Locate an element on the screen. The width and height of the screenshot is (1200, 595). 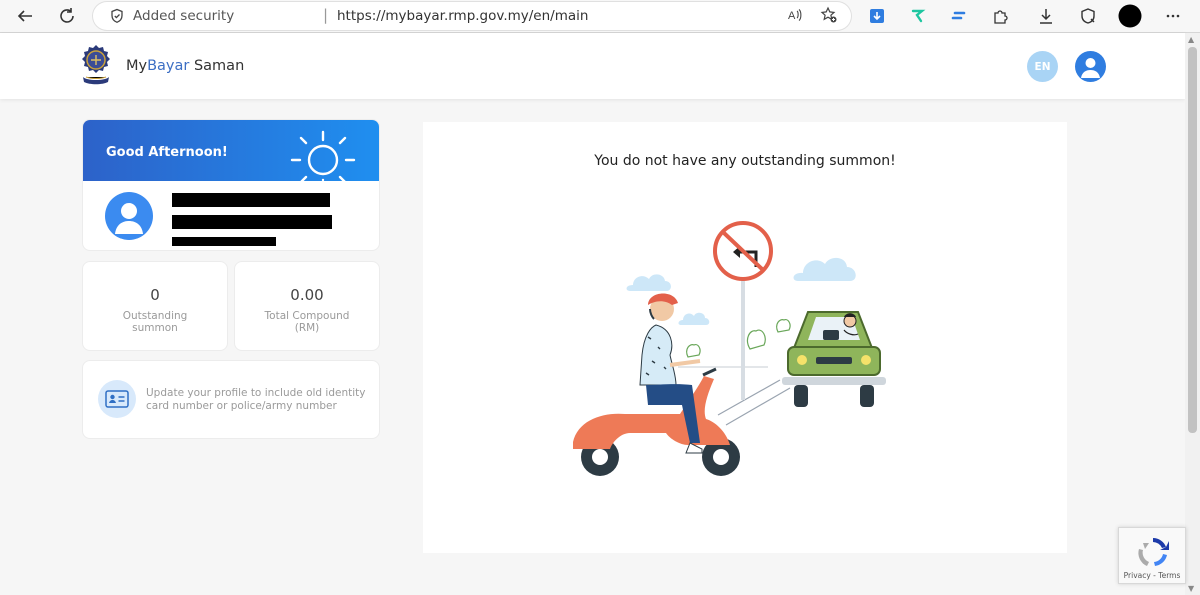
total-compound-card: 0.00 Total Compound (RM) is located at coordinates (307, 306).